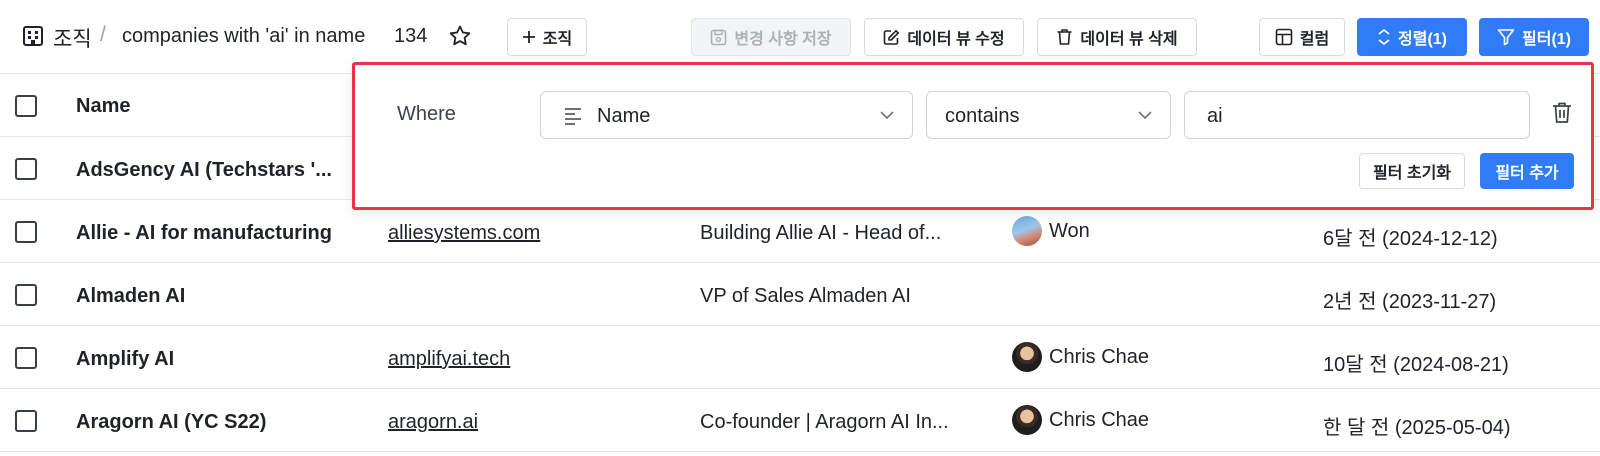 The image size is (1600, 456). Describe the element at coordinates (528, 37) in the screenshot. I see `plus-icon` at that location.